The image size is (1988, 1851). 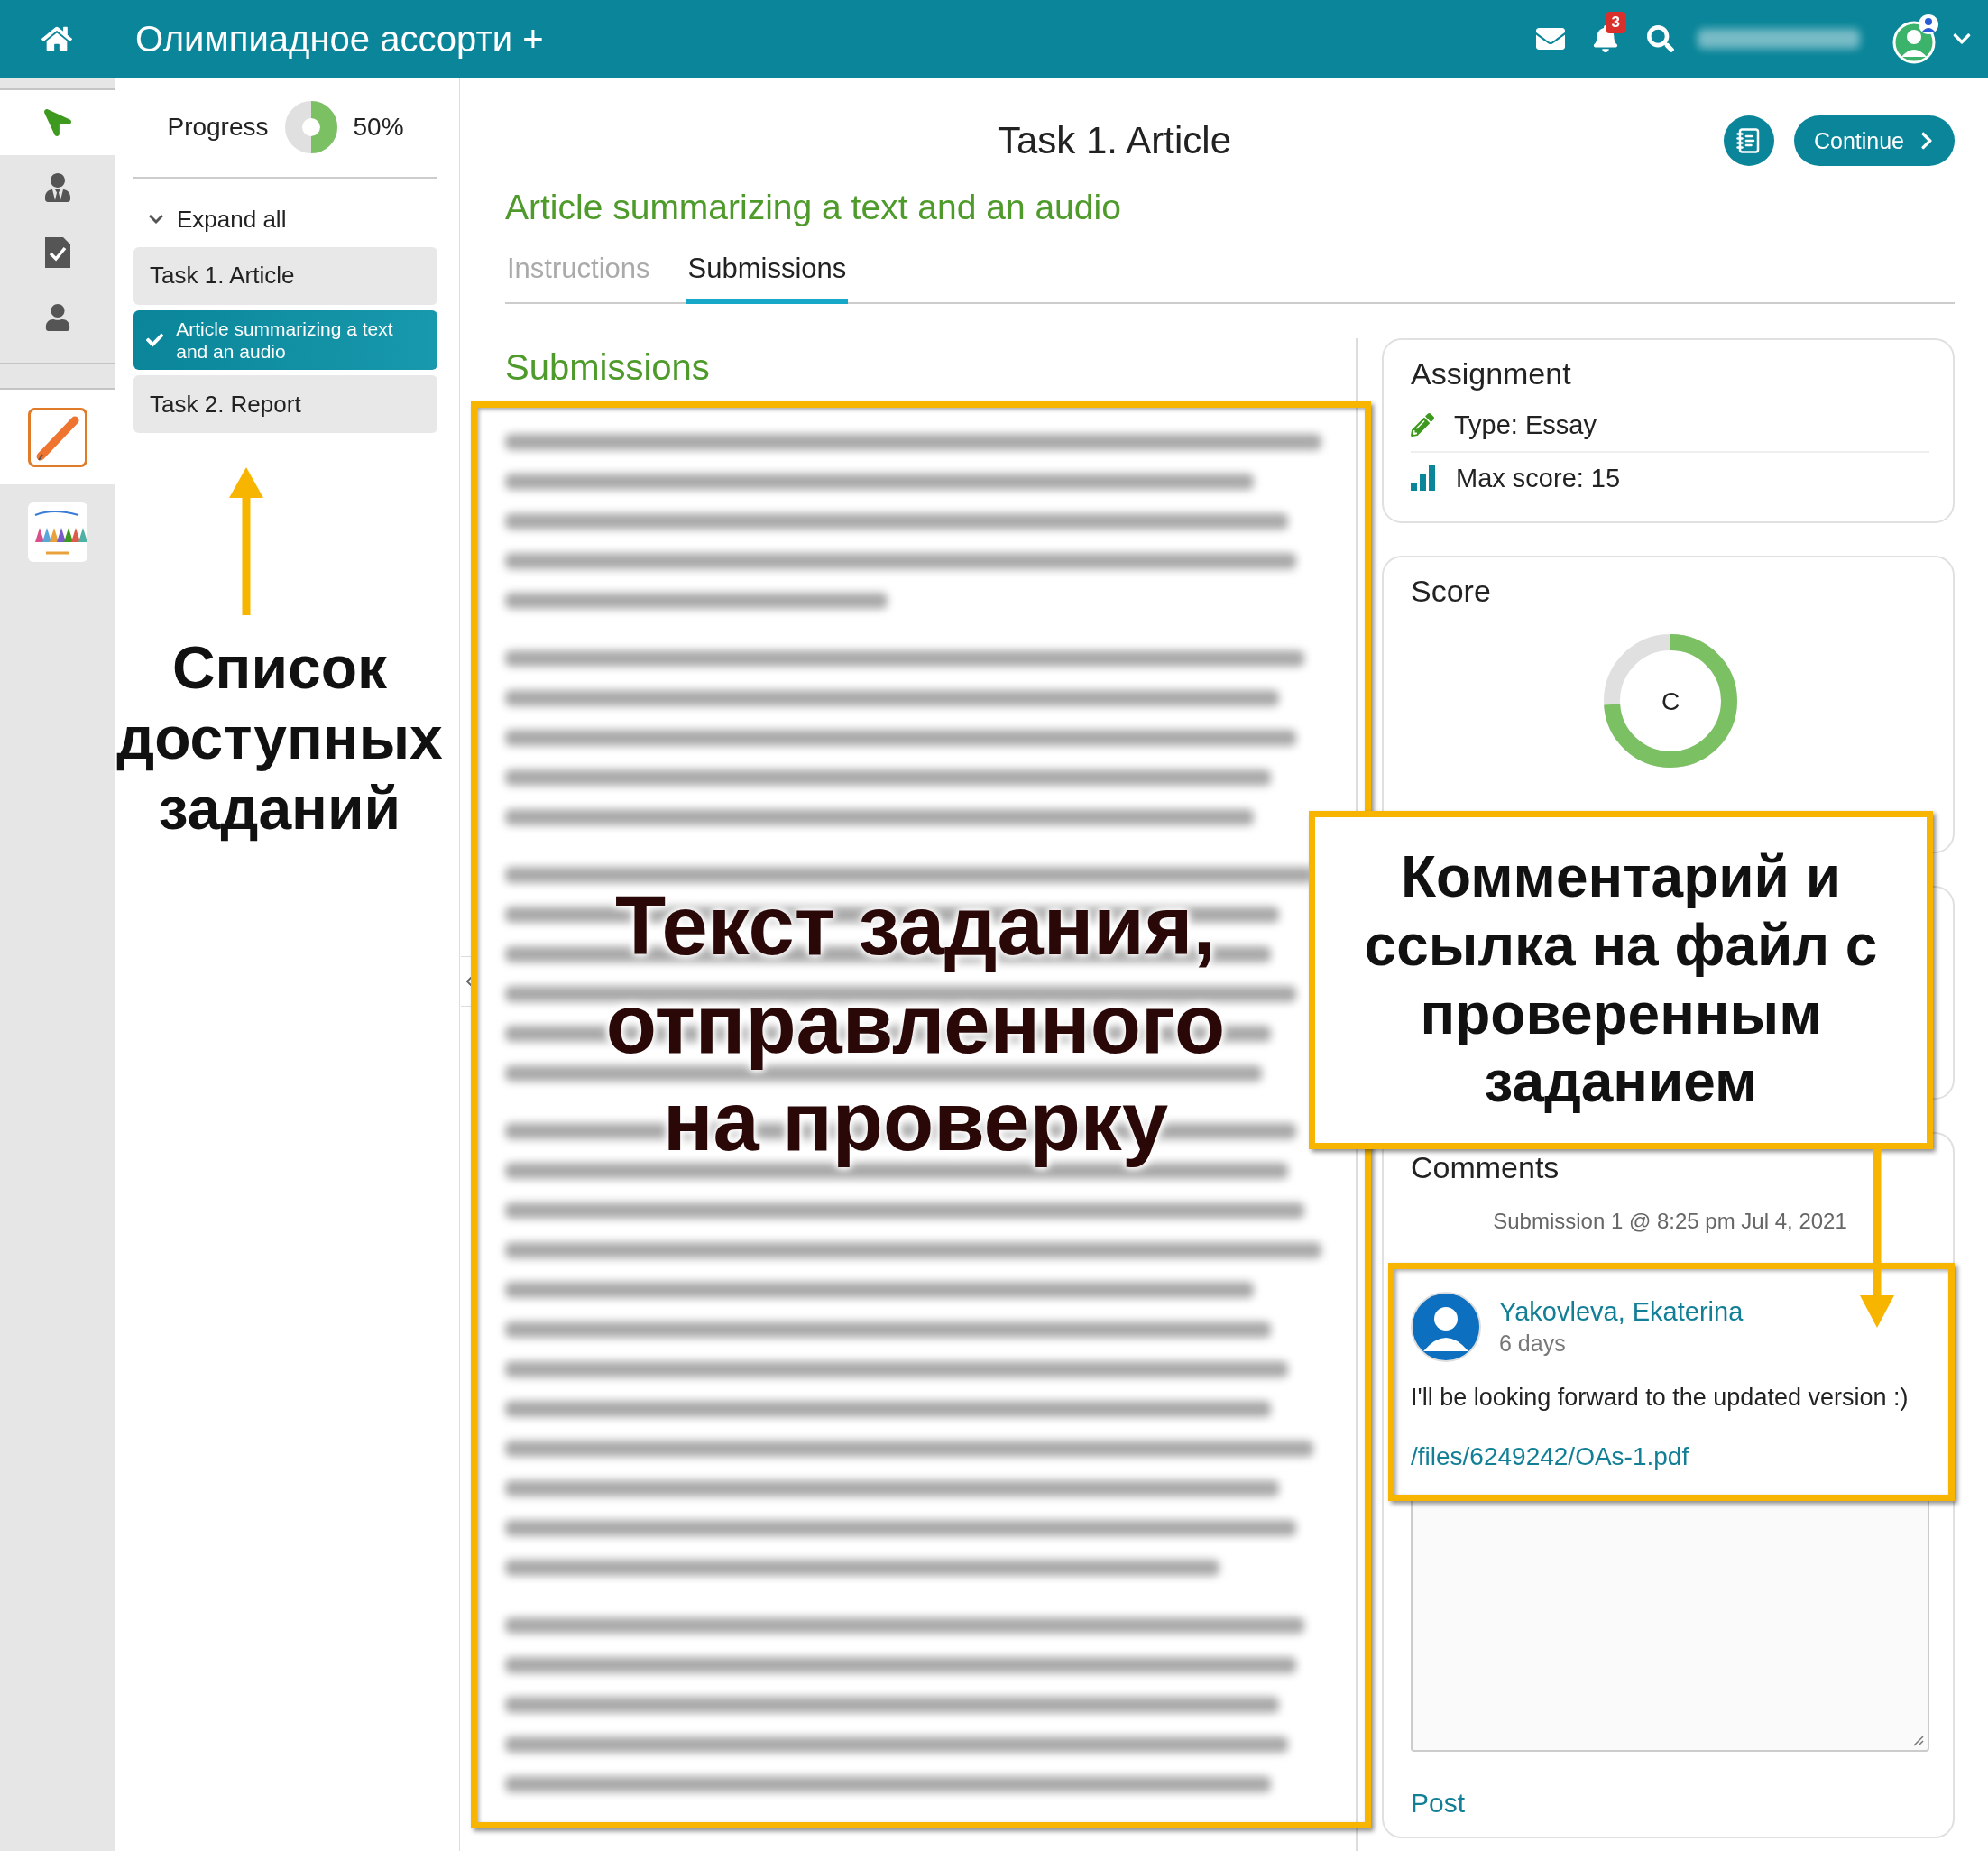 What do you see at coordinates (1114, 140) in the screenshot?
I see `task-title: Task 1. Article` at bounding box center [1114, 140].